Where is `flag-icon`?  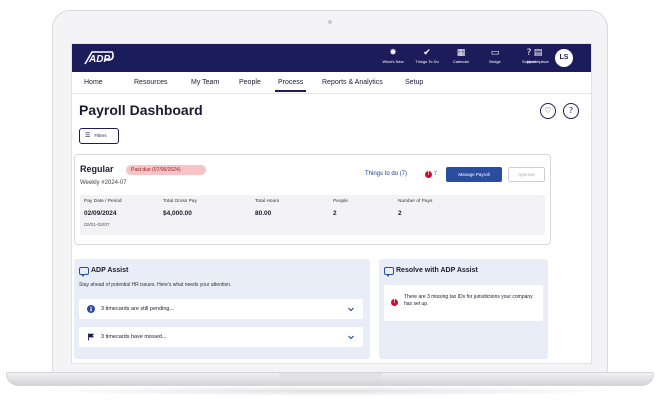
flag-icon is located at coordinates (91, 337).